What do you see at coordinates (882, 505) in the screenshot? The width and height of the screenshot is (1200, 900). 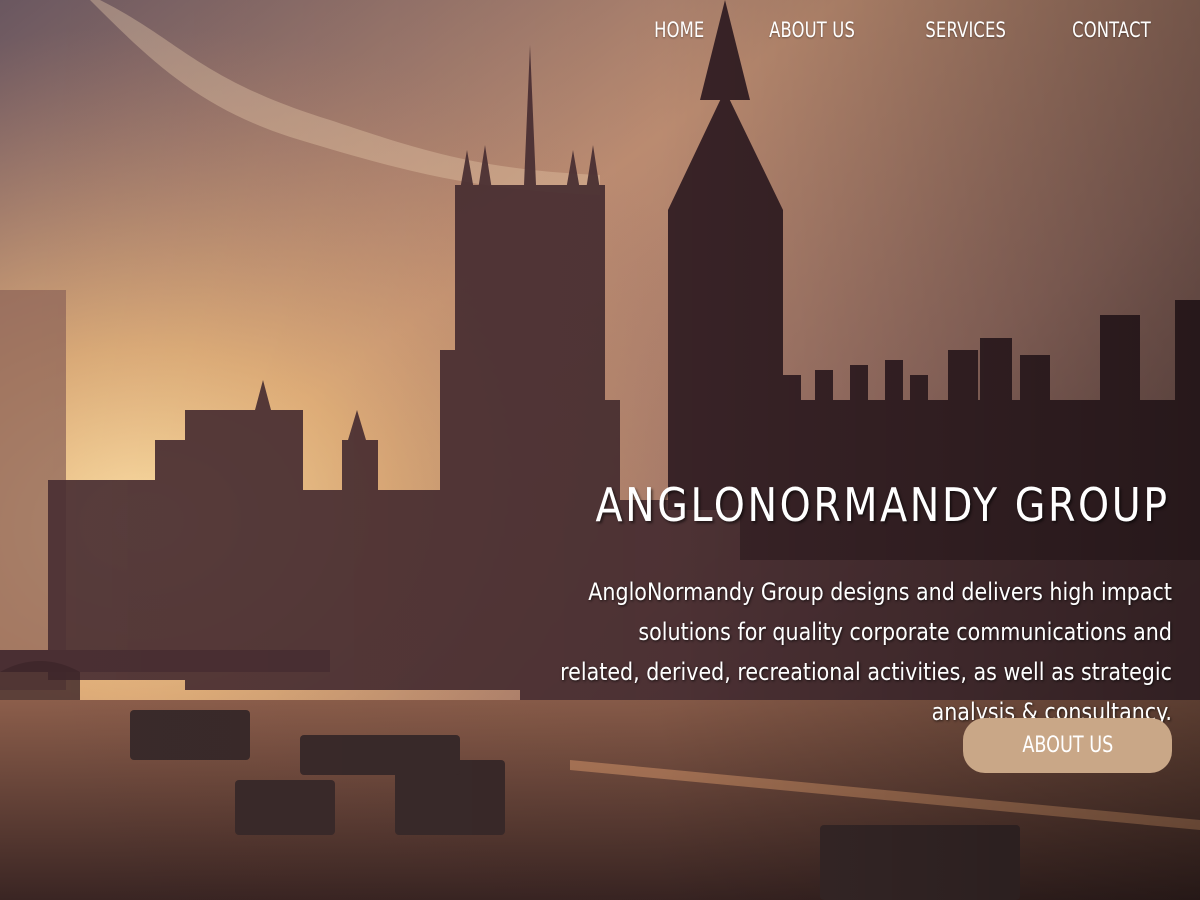 I see `hero-title: ANGLONORMANDY GROUP` at bounding box center [882, 505].